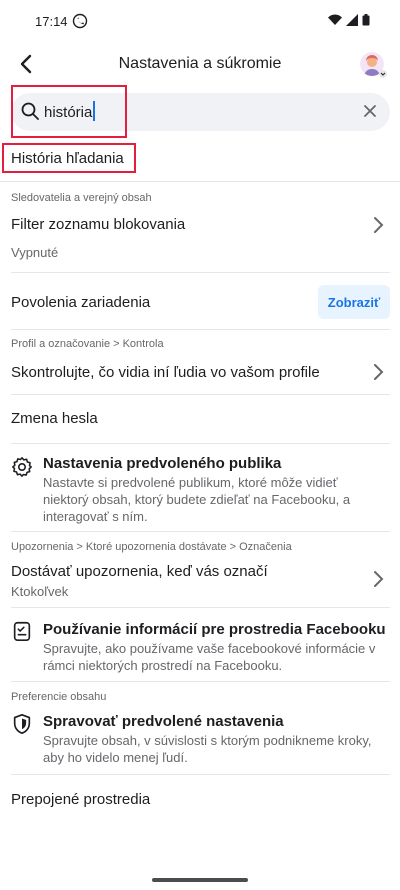 This screenshot has width=400, height=890. I want to click on default-audience-title: Nastavenia predvoleného publika, so click(162, 463).